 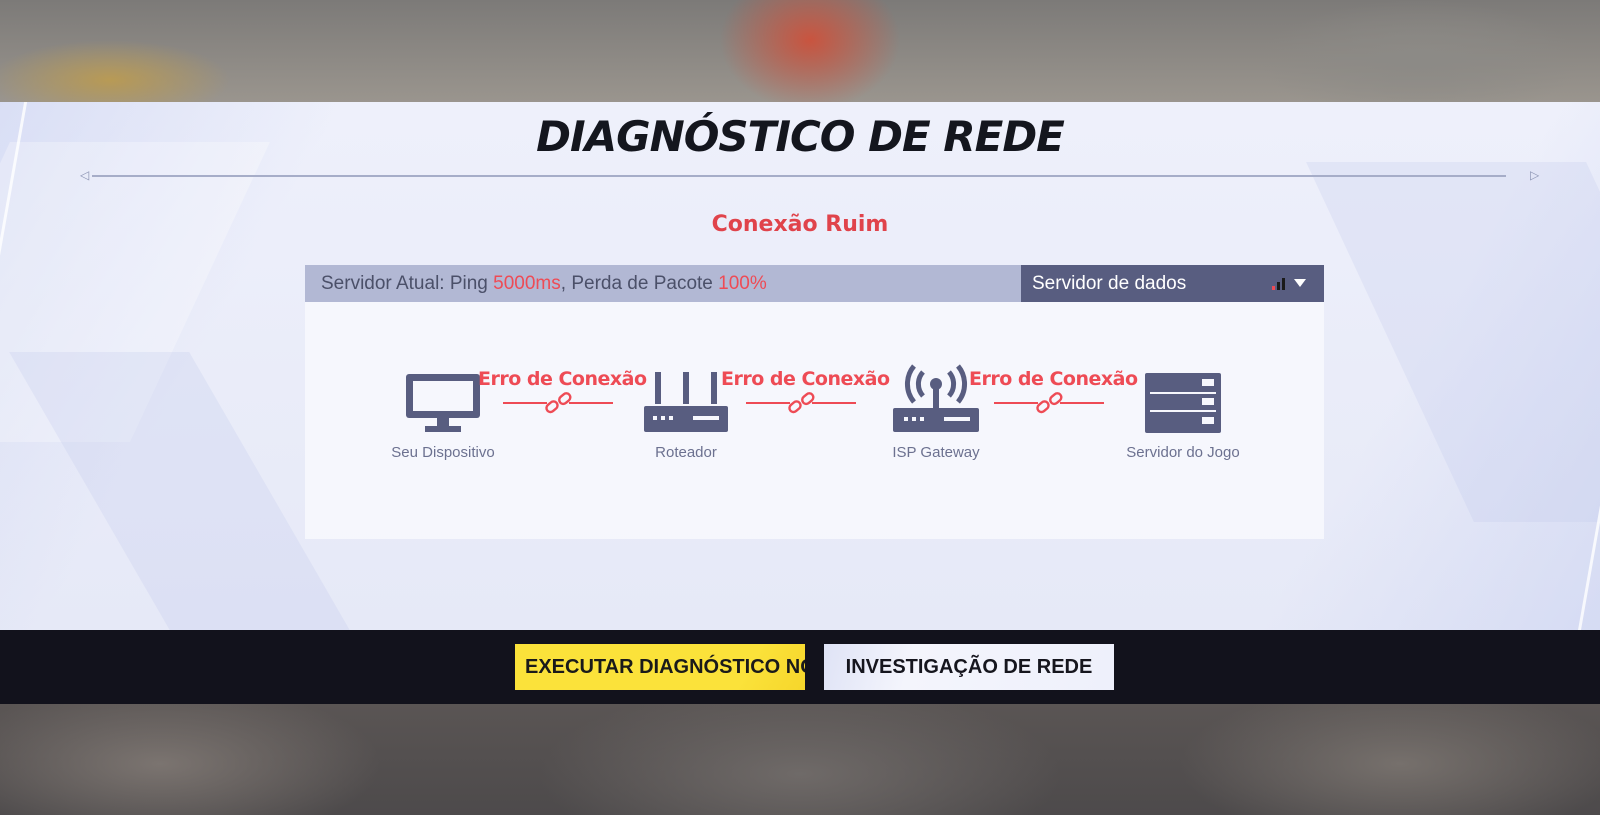 What do you see at coordinates (686, 452) in the screenshot?
I see `node-label: Roteador` at bounding box center [686, 452].